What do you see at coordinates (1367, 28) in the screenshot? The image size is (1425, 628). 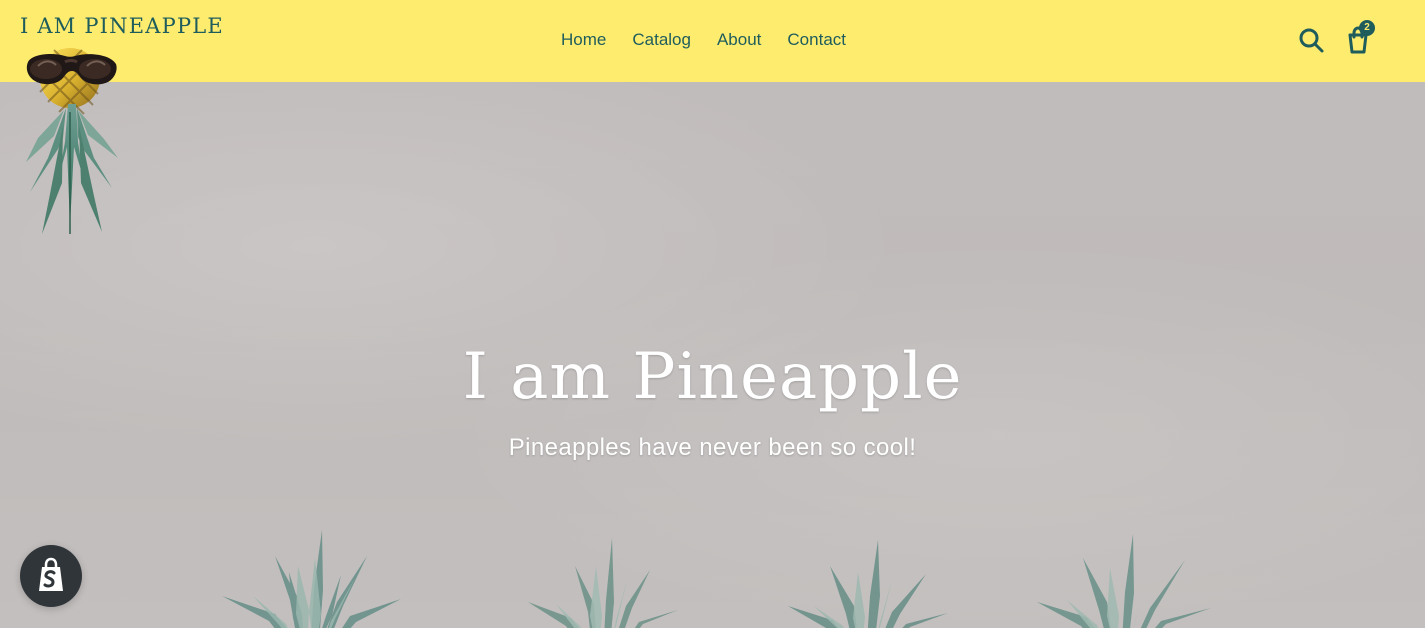 I see `cart-count-badge: 2` at bounding box center [1367, 28].